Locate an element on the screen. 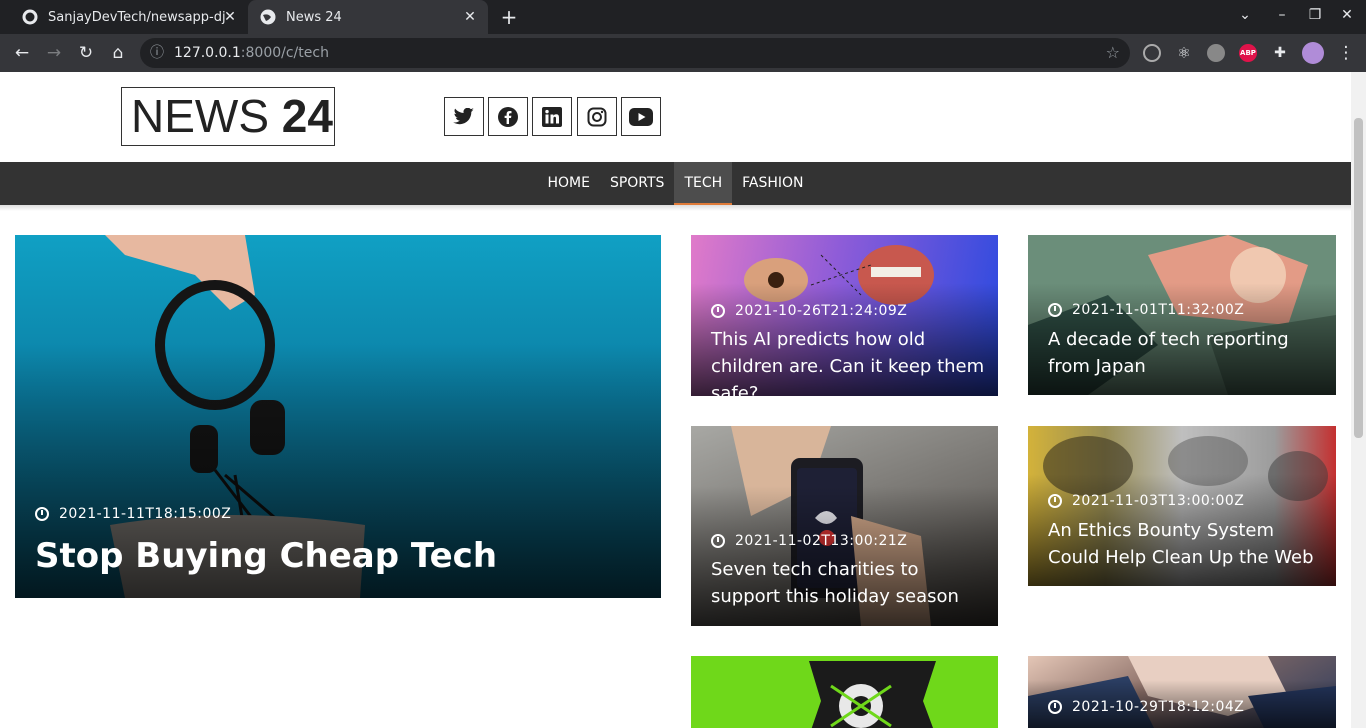  puzzle-icon: ✚ is located at coordinates (1280, 53).